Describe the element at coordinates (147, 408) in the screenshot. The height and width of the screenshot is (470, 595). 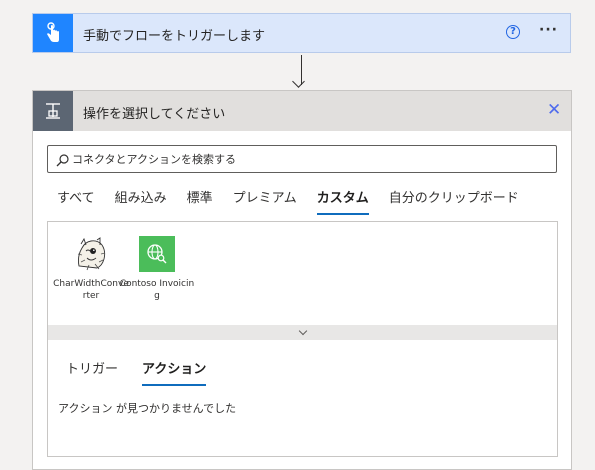
I see `empty-message: アクション が見つかりませんでした` at that location.